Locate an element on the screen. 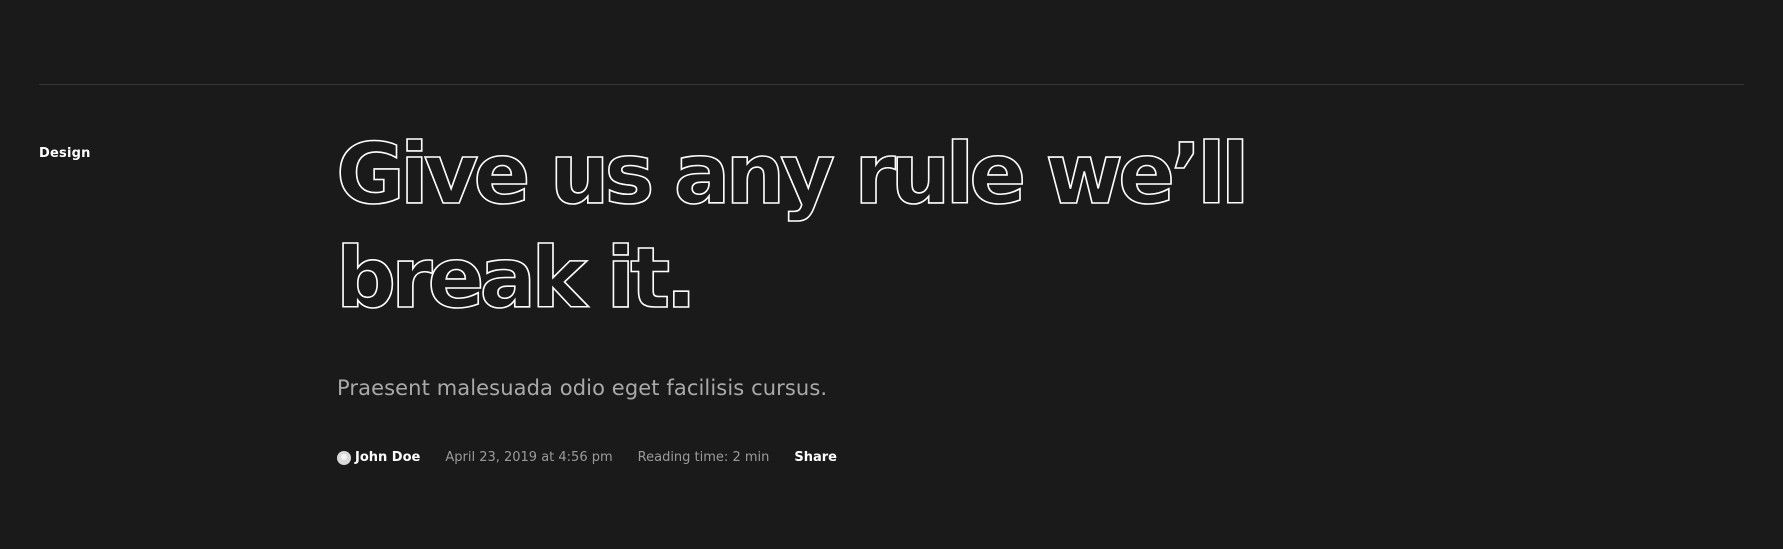 Image resolution: width=1783 pixels, height=549 pixels. category-link: Design is located at coordinates (65, 153).